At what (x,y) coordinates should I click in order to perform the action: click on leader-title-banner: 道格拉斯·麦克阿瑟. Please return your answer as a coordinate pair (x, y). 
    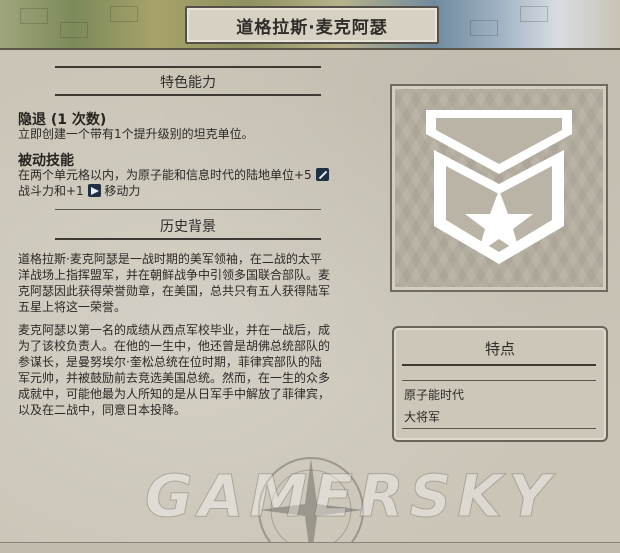
    Looking at the image, I should click on (312, 25).